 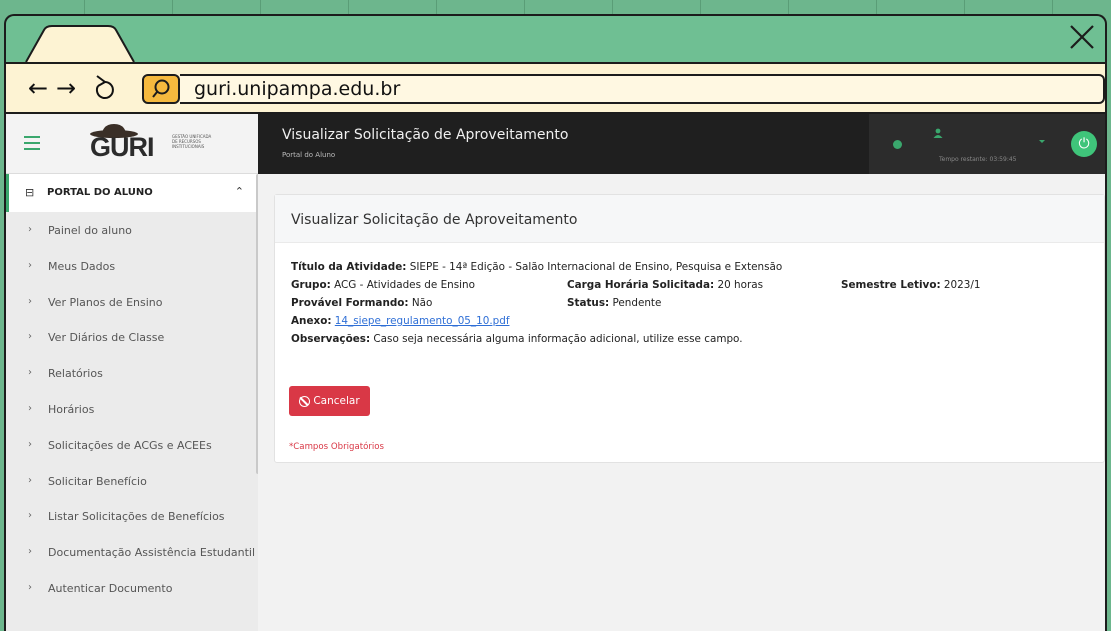 I want to click on sidebar-section-portal-aluno: ⊟ PORTAL DO ALUNO ⌃, so click(x=132, y=193).